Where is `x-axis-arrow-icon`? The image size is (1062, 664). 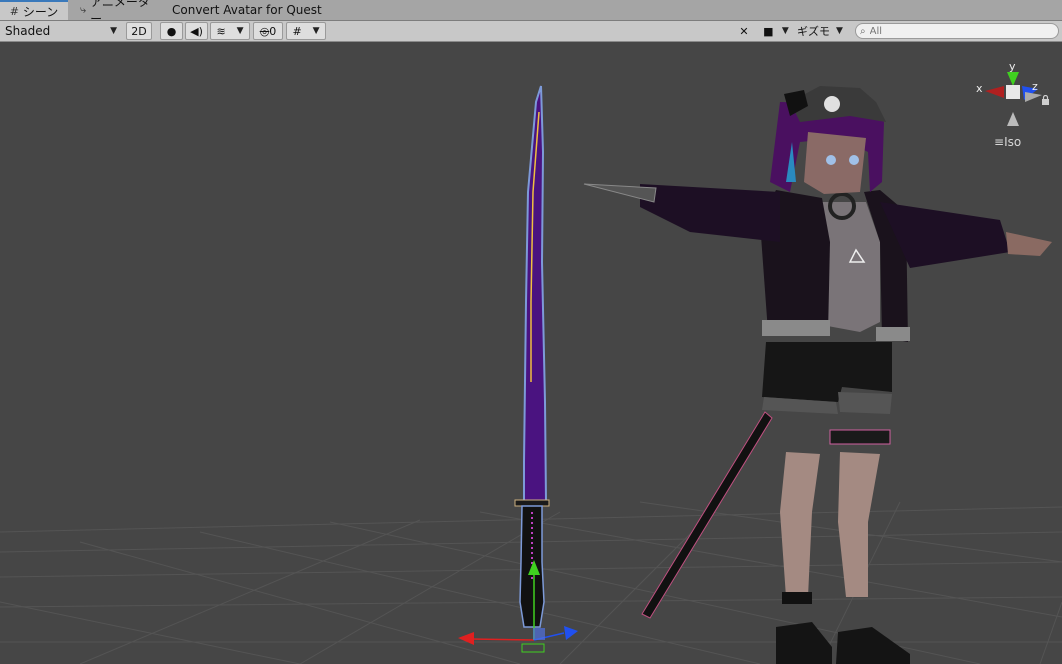 x-axis-arrow-icon is located at coordinates (466, 638).